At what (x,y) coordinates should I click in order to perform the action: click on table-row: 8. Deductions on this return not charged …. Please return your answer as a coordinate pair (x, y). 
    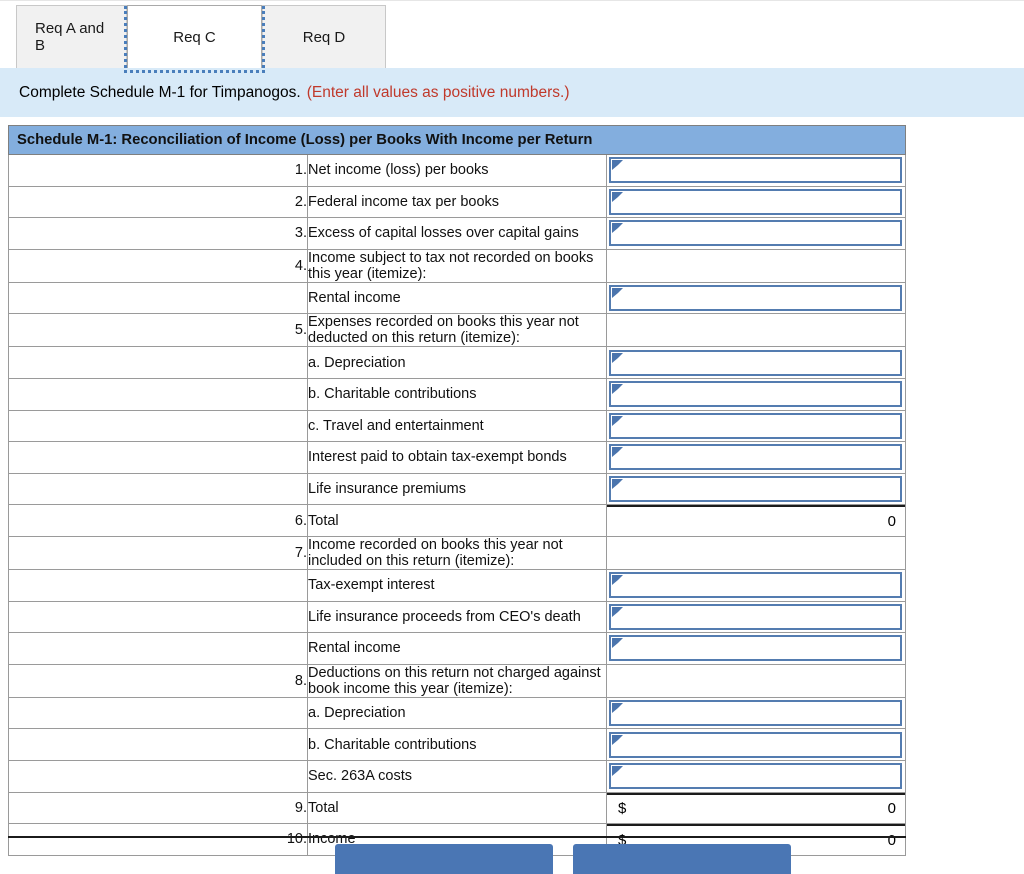
    Looking at the image, I should click on (457, 680).